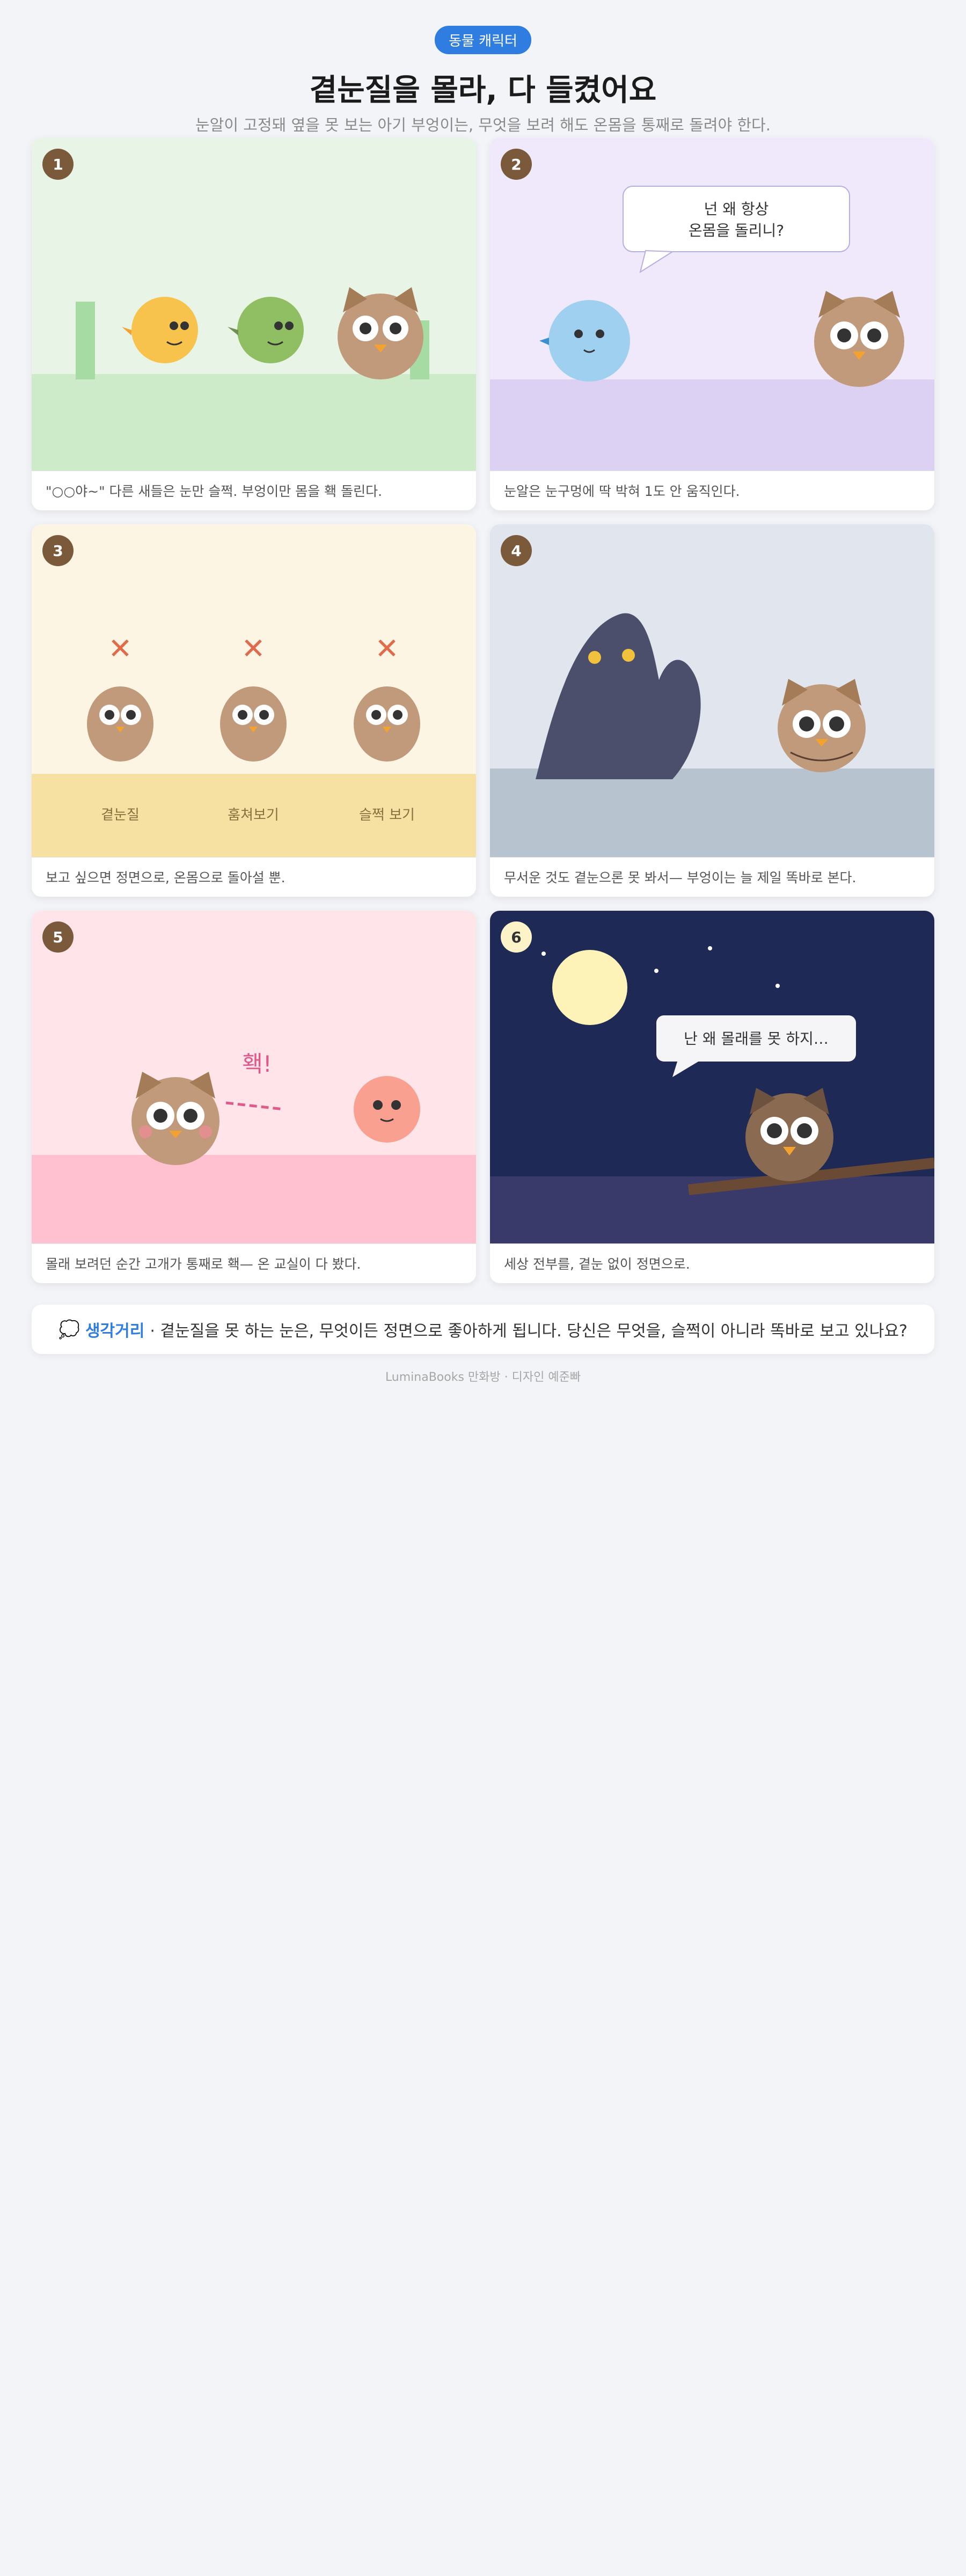 Image resolution: width=966 pixels, height=2576 pixels. Describe the element at coordinates (58, 164) in the screenshot. I see `panel-number: 1` at that location.